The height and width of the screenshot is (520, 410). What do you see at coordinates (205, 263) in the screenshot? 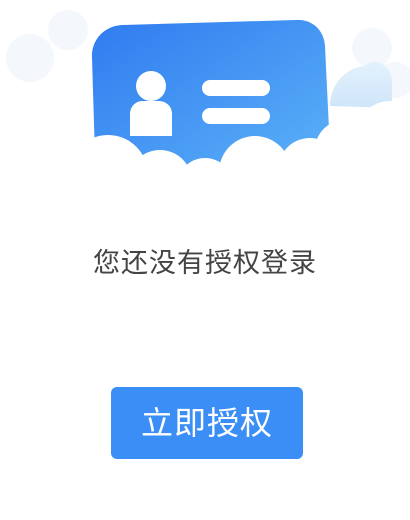
I see `not-authorized-message: 您还没有授权登录` at bounding box center [205, 263].